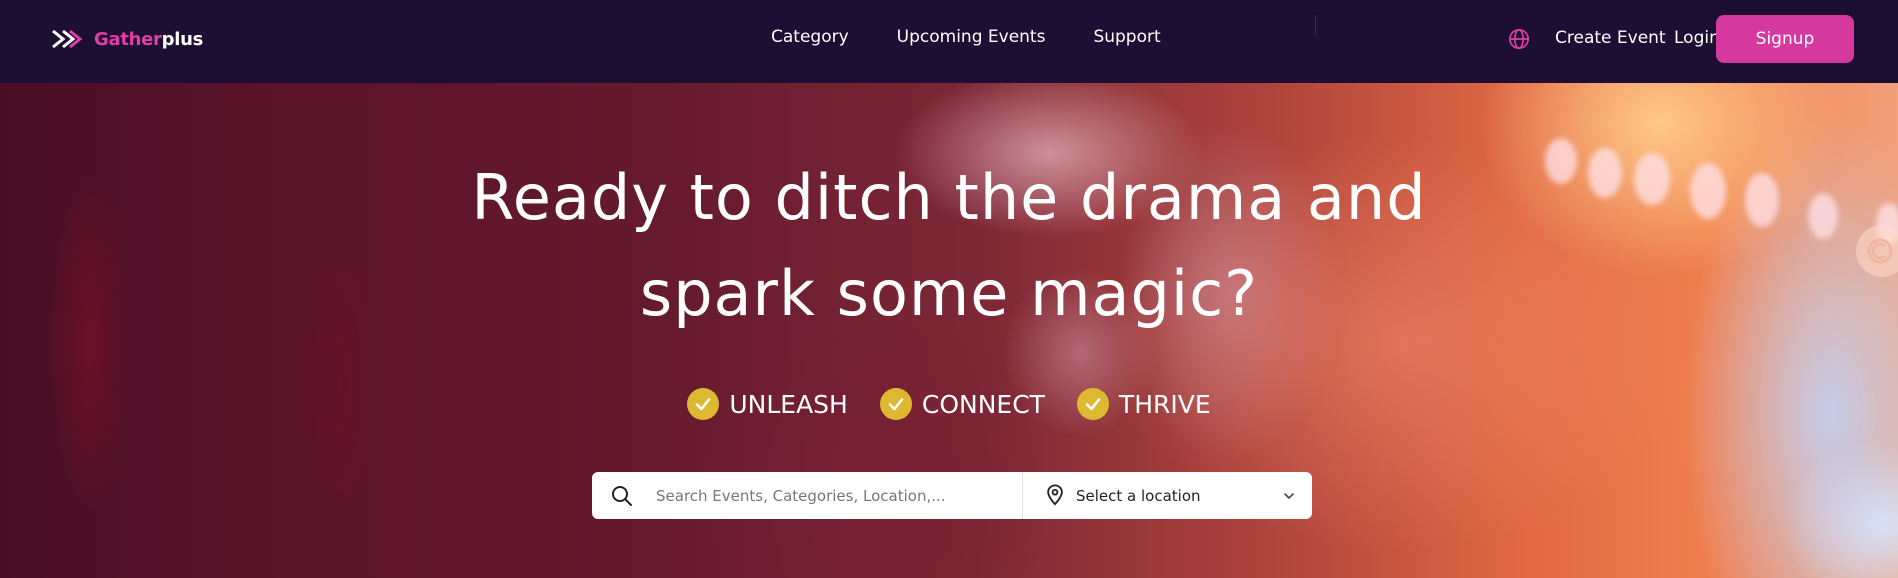  I want to click on value-prop-label: UNLEASH, so click(788, 404).